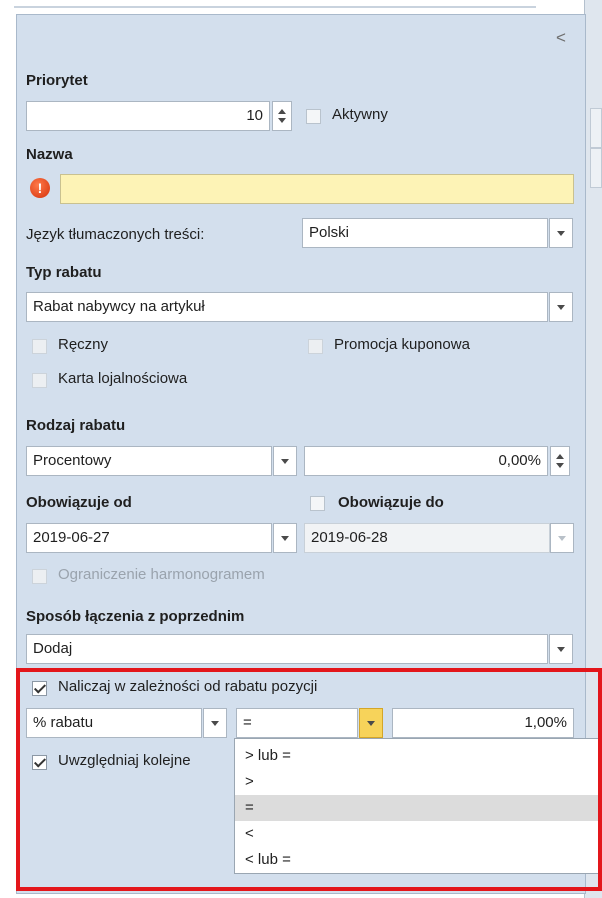  Describe the element at coordinates (149, 461) in the screenshot. I see `discount-kind-select: Procentowy` at that location.